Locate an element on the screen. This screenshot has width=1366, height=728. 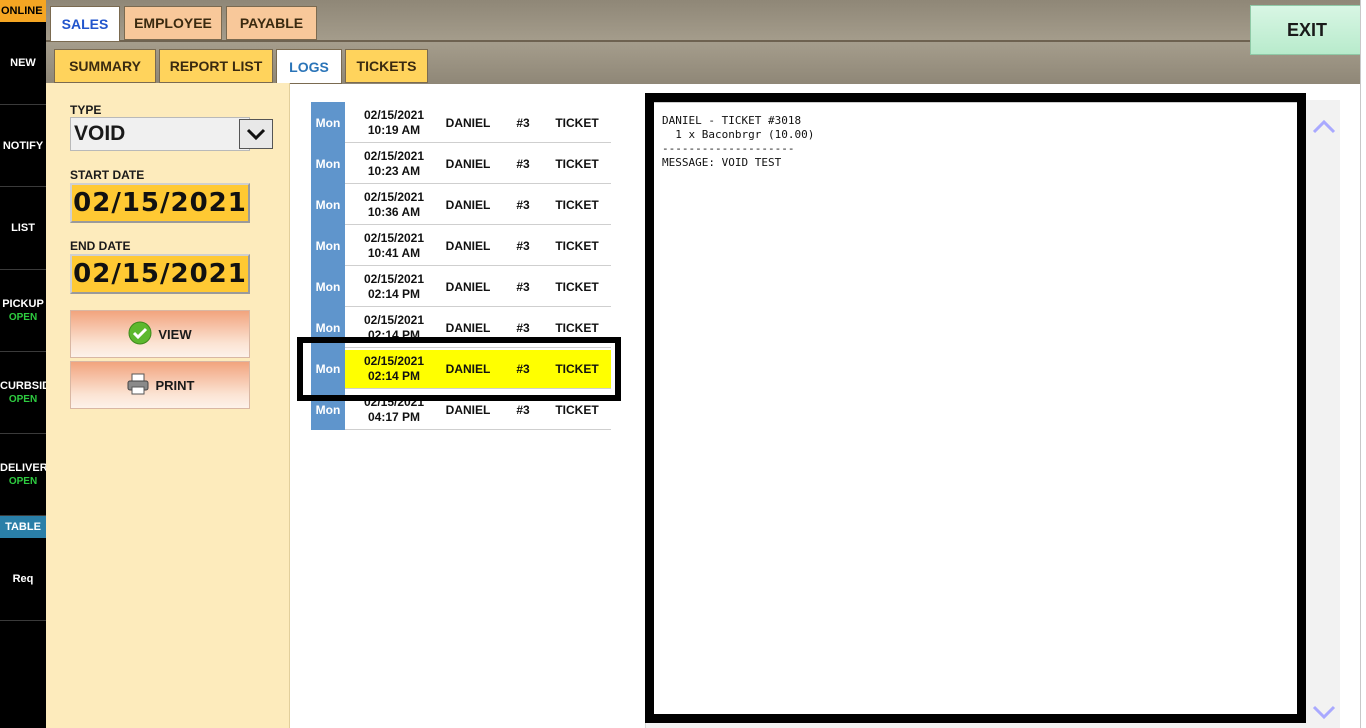
exit-button: EXIT is located at coordinates (1307, 30).